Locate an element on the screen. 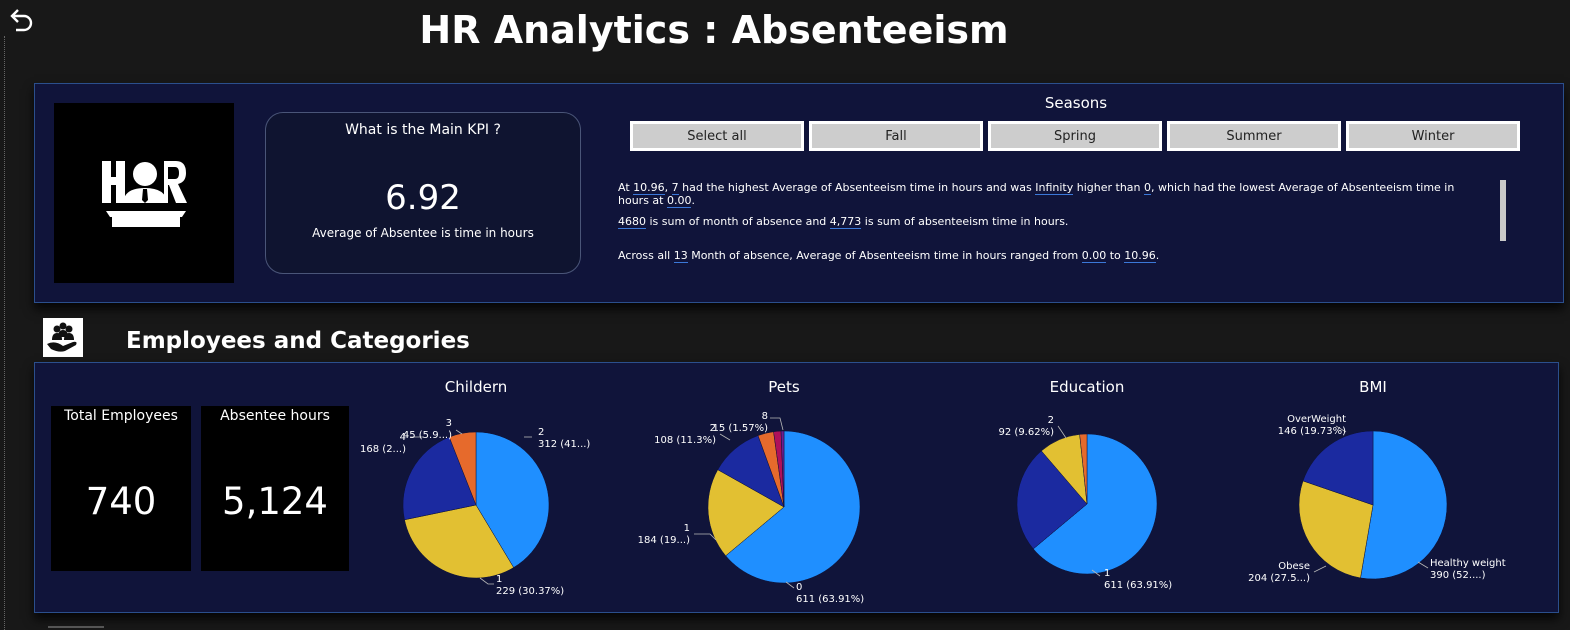  total-employees-card: Total Employees 740 is located at coordinates (121, 488).